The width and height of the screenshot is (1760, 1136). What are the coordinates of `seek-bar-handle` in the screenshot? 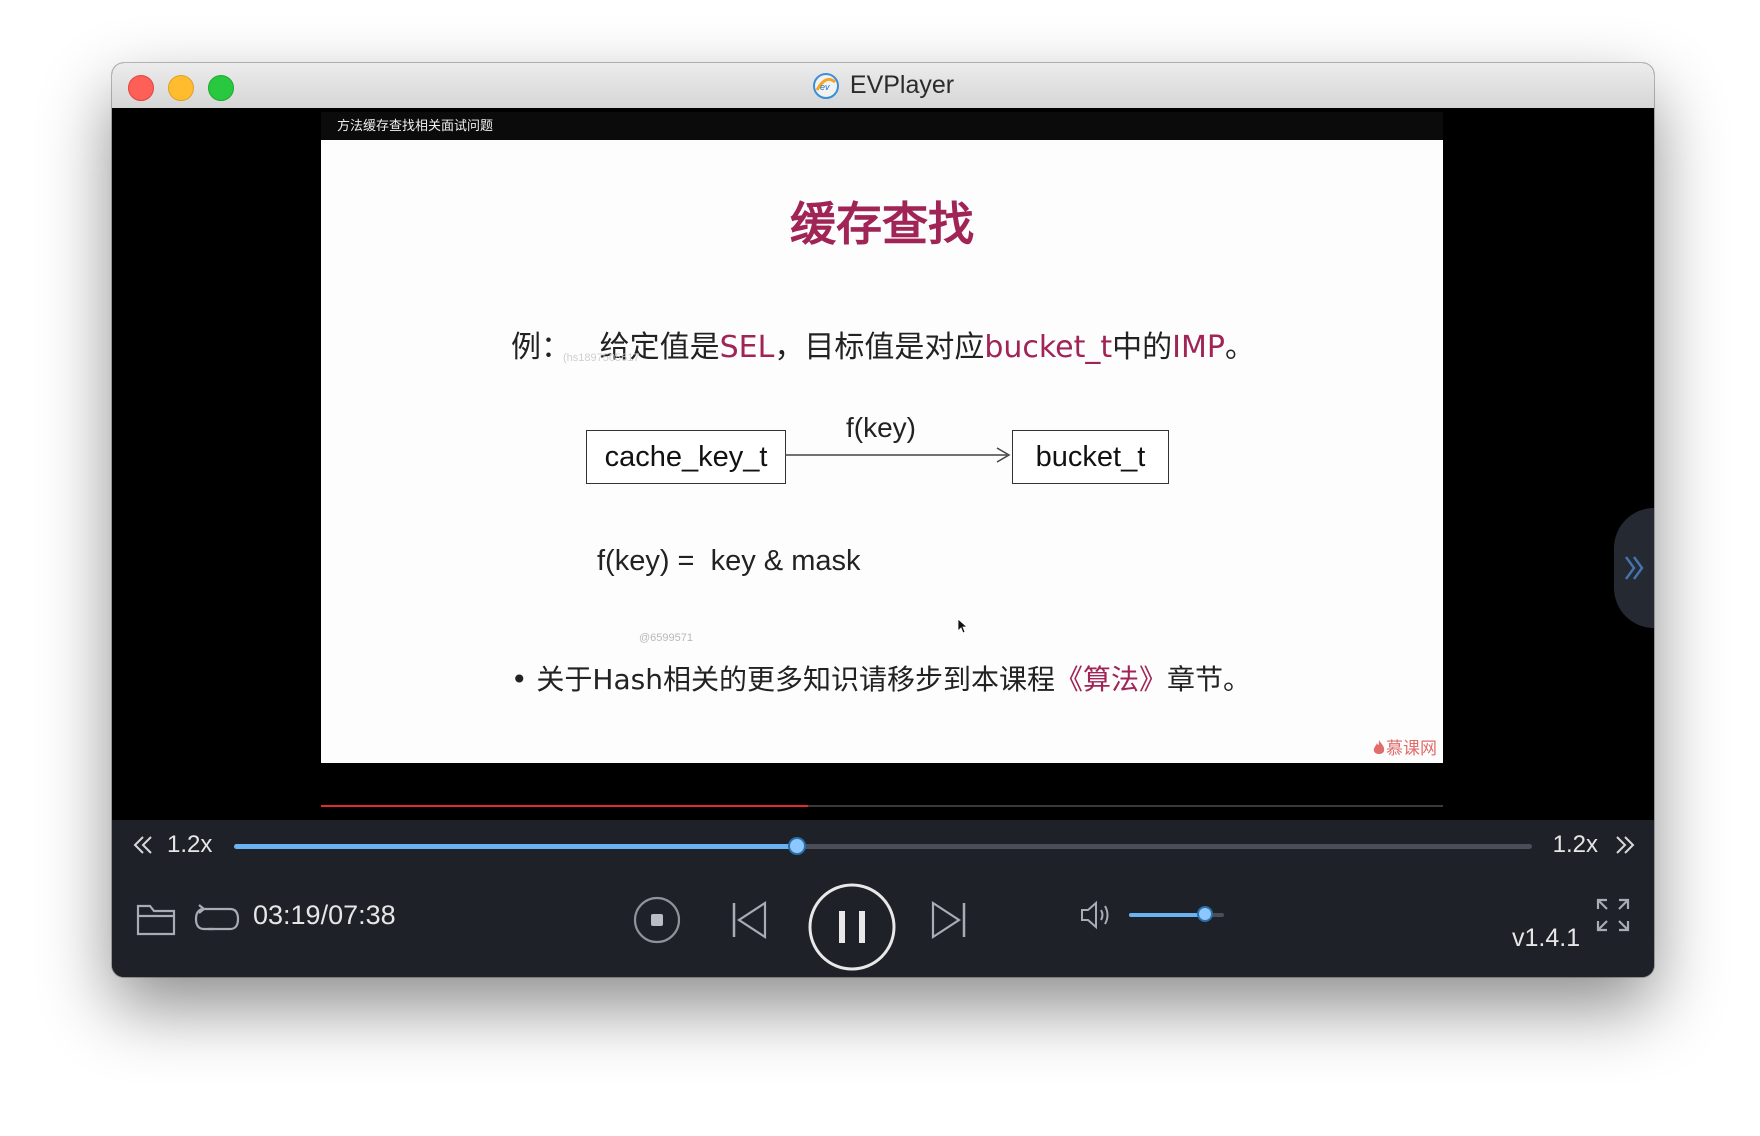 It's located at (797, 846).